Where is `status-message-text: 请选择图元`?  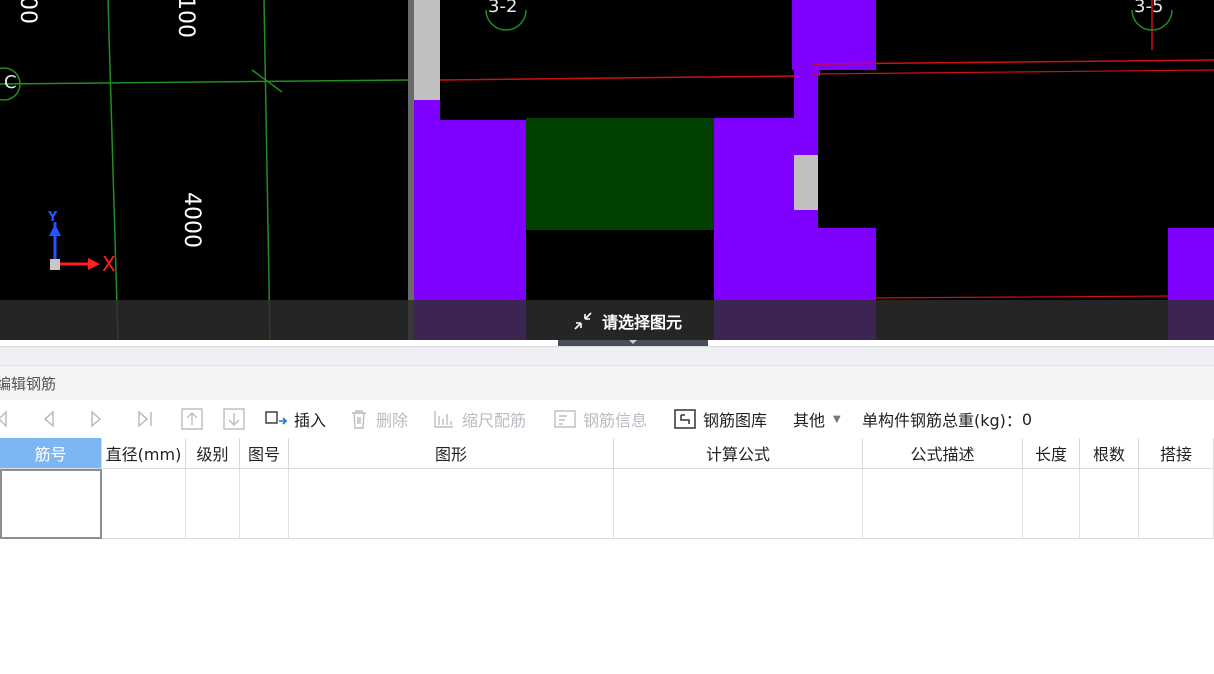
status-message-text: 请选择图元 is located at coordinates (642, 322).